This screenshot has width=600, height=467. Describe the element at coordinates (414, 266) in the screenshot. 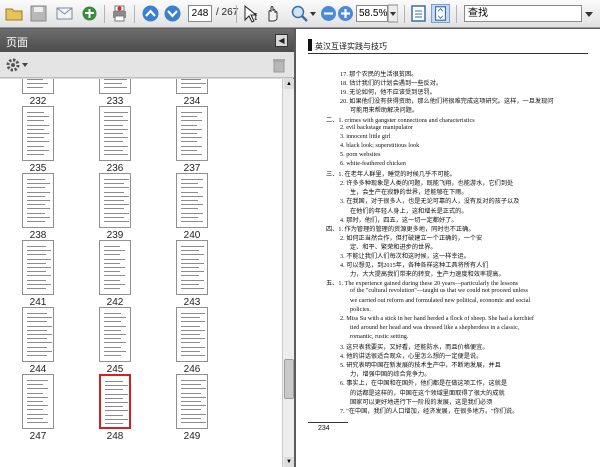

I see `text-line: 4. 可以想见，到2015年，各种各样这种工具将所有人们` at that location.